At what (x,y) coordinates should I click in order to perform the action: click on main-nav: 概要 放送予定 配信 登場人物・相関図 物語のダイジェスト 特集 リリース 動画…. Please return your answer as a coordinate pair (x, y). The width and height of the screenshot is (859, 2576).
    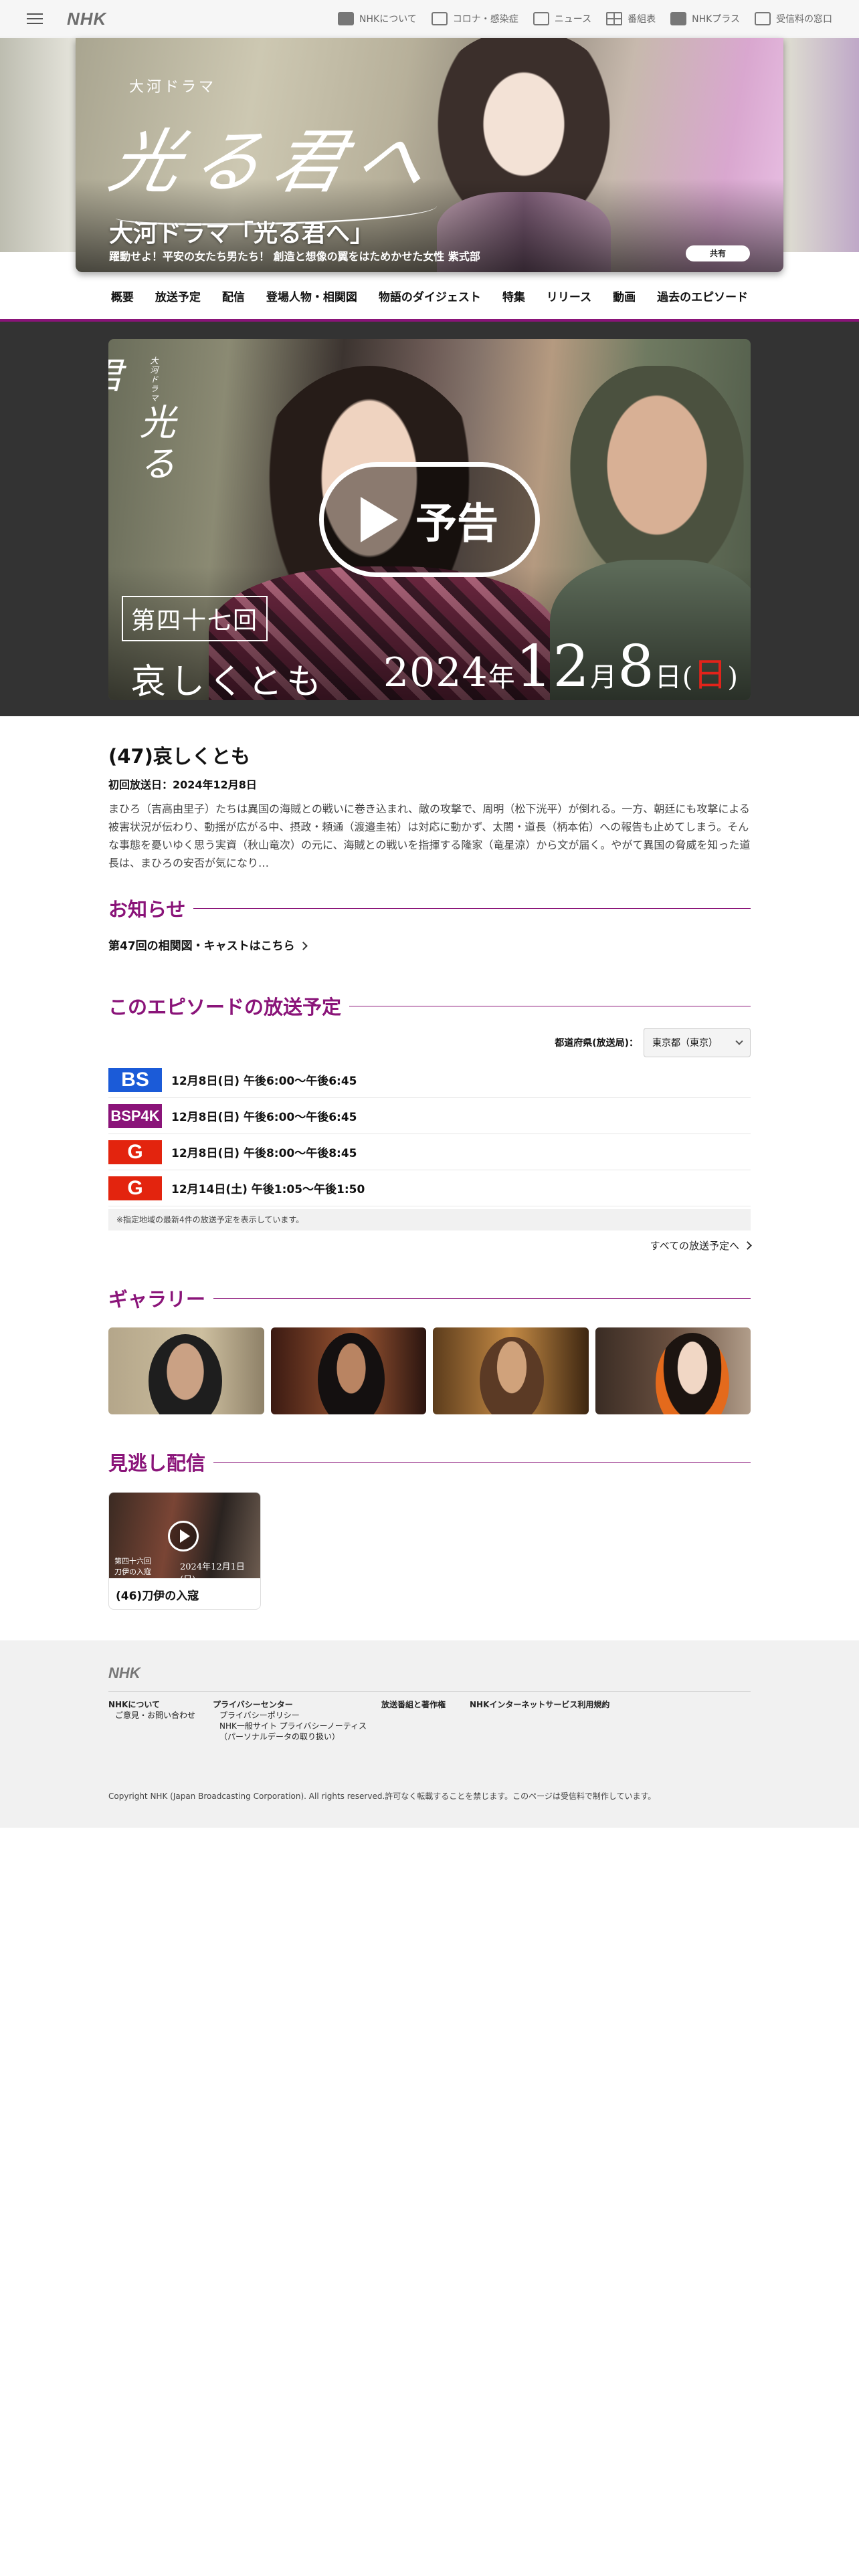
    Looking at the image, I should click on (429, 294).